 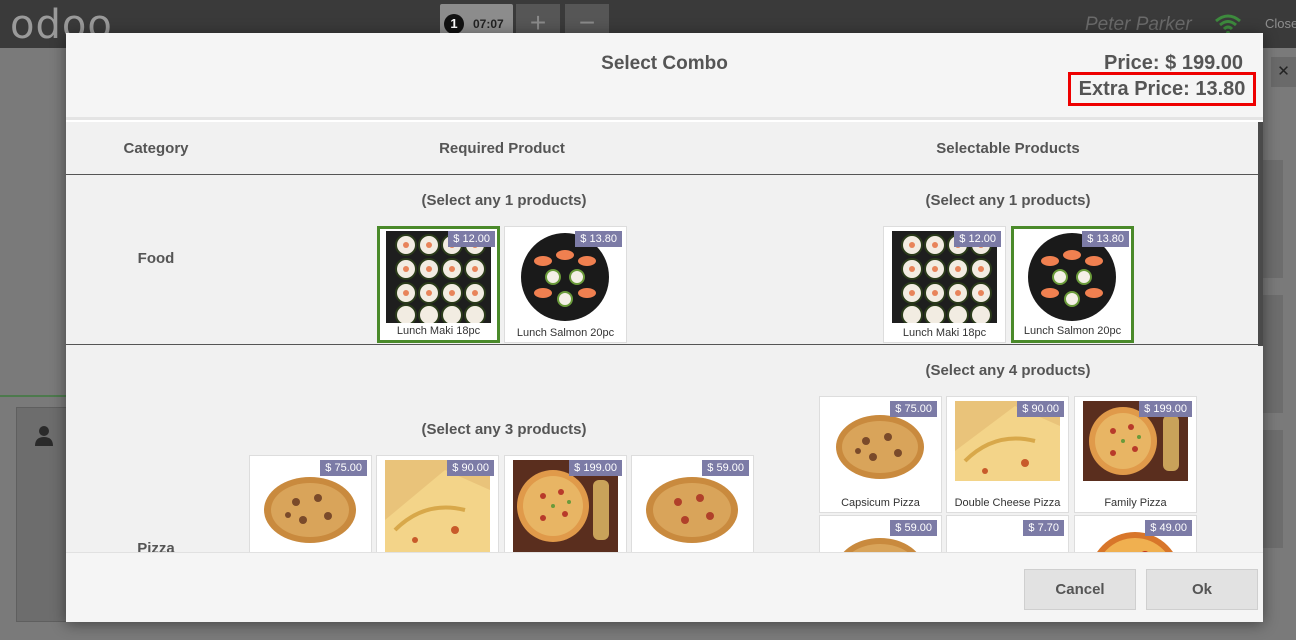 I want to click on ok-button: Ok, so click(x=1202, y=589).